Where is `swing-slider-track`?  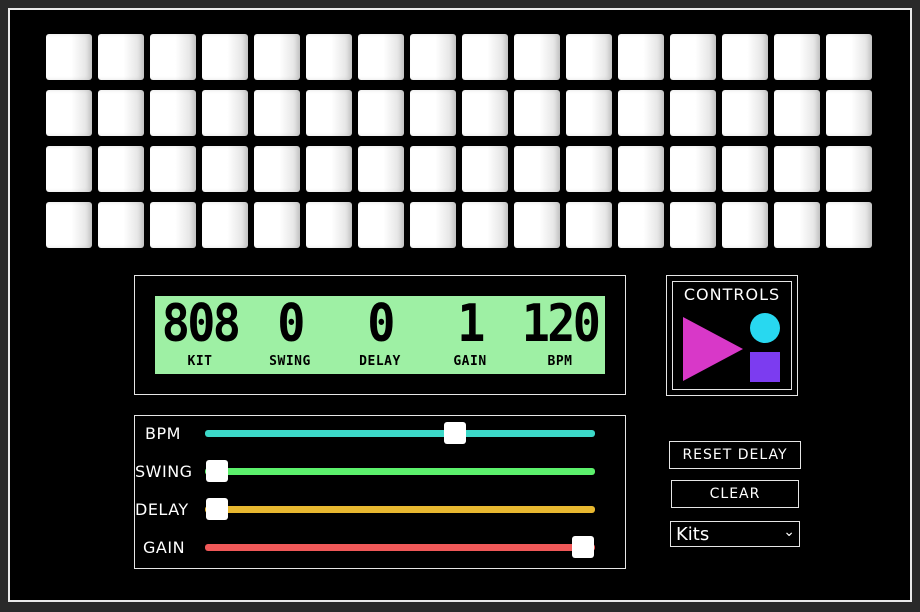
swing-slider-track is located at coordinates (400, 471).